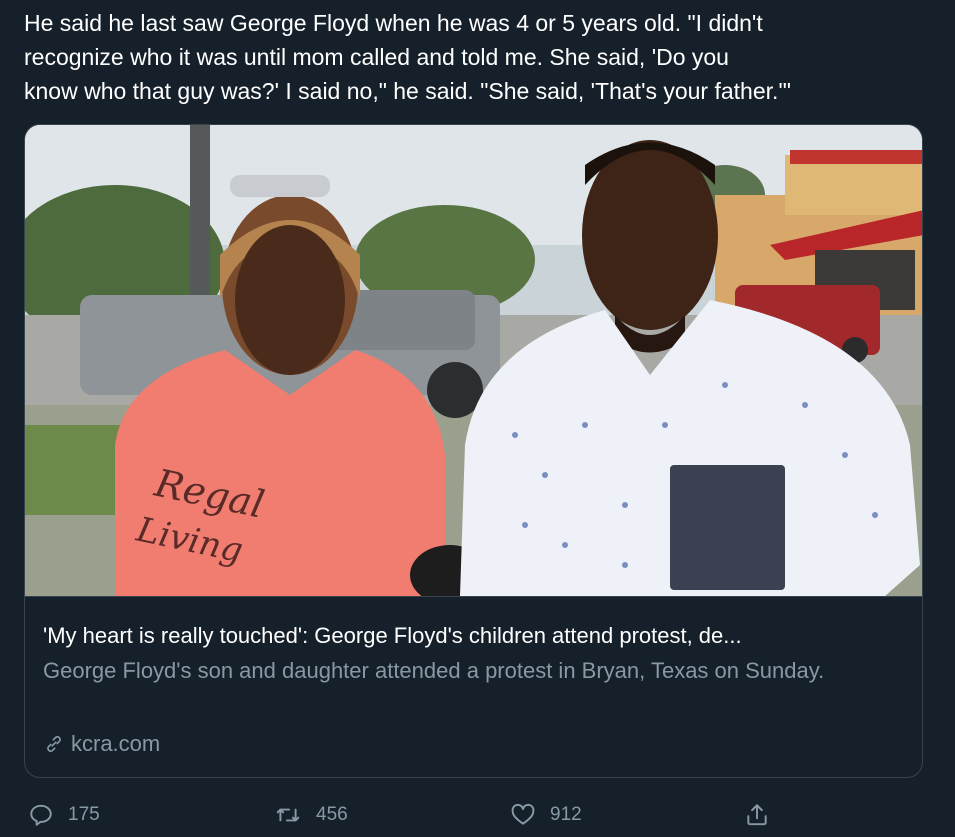 The height and width of the screenshot is (837, 955). I want to click on share-button, so click(757, 815).